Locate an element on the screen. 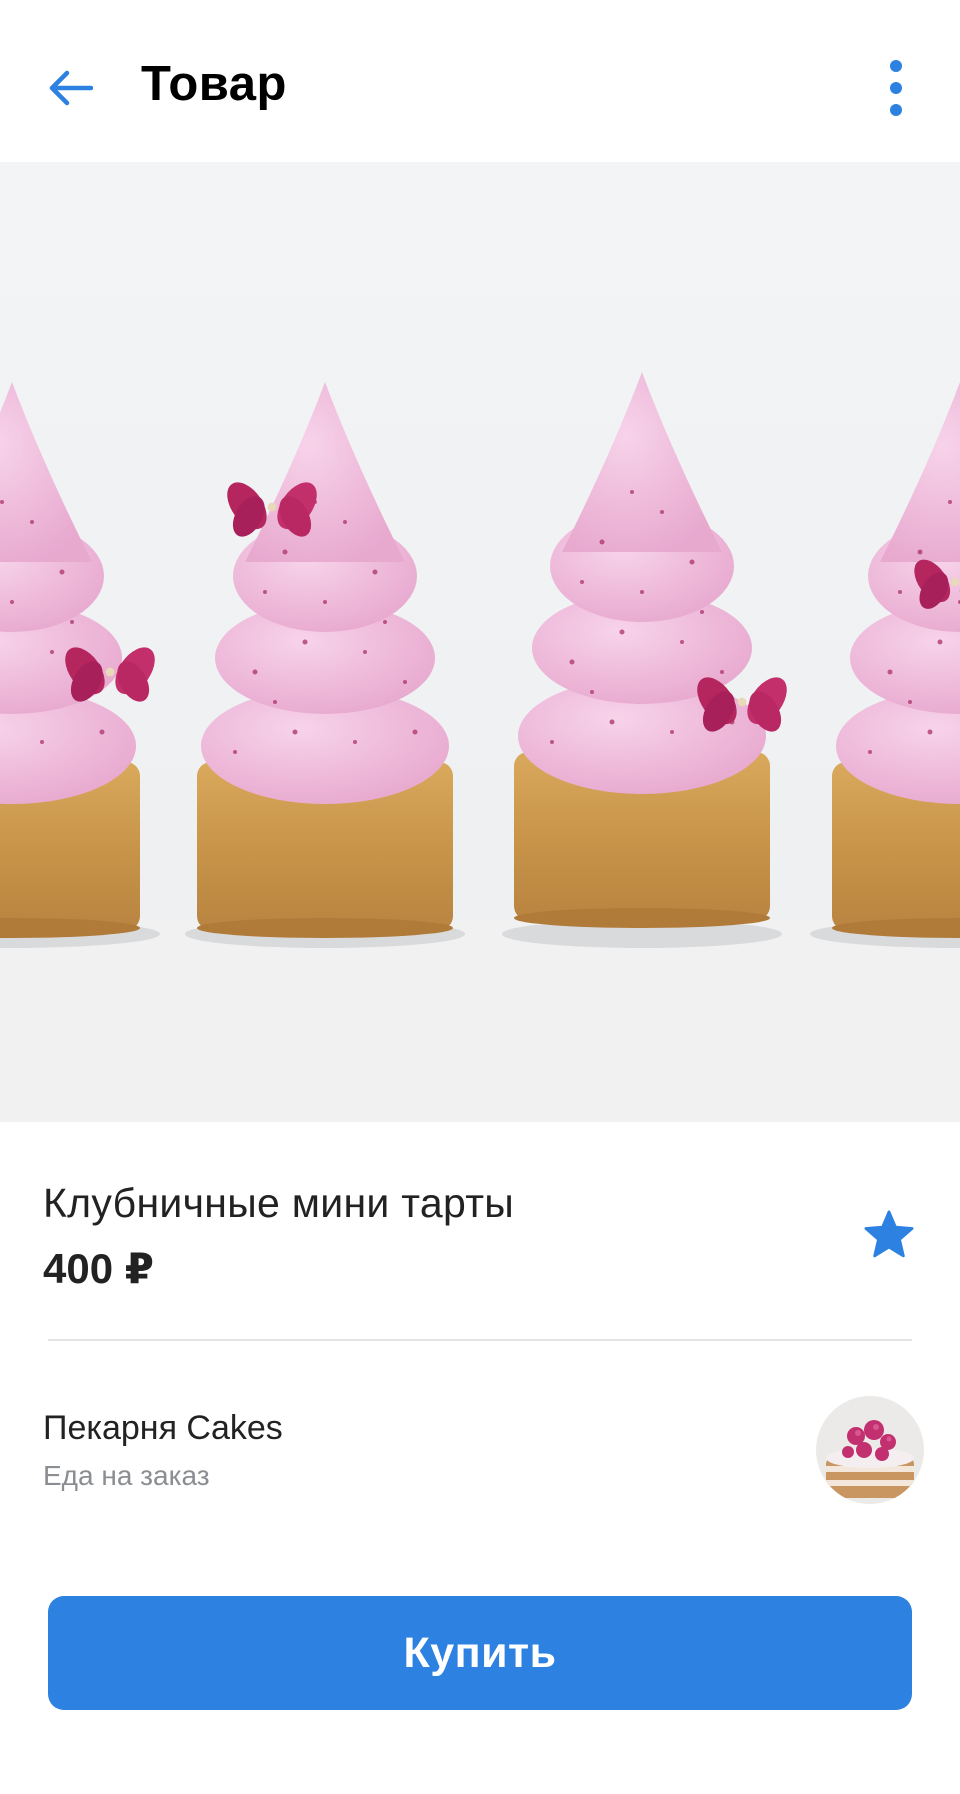 The height and width of the screenshot is (1794, 960). avatar is located at coordinates (870, 1450).